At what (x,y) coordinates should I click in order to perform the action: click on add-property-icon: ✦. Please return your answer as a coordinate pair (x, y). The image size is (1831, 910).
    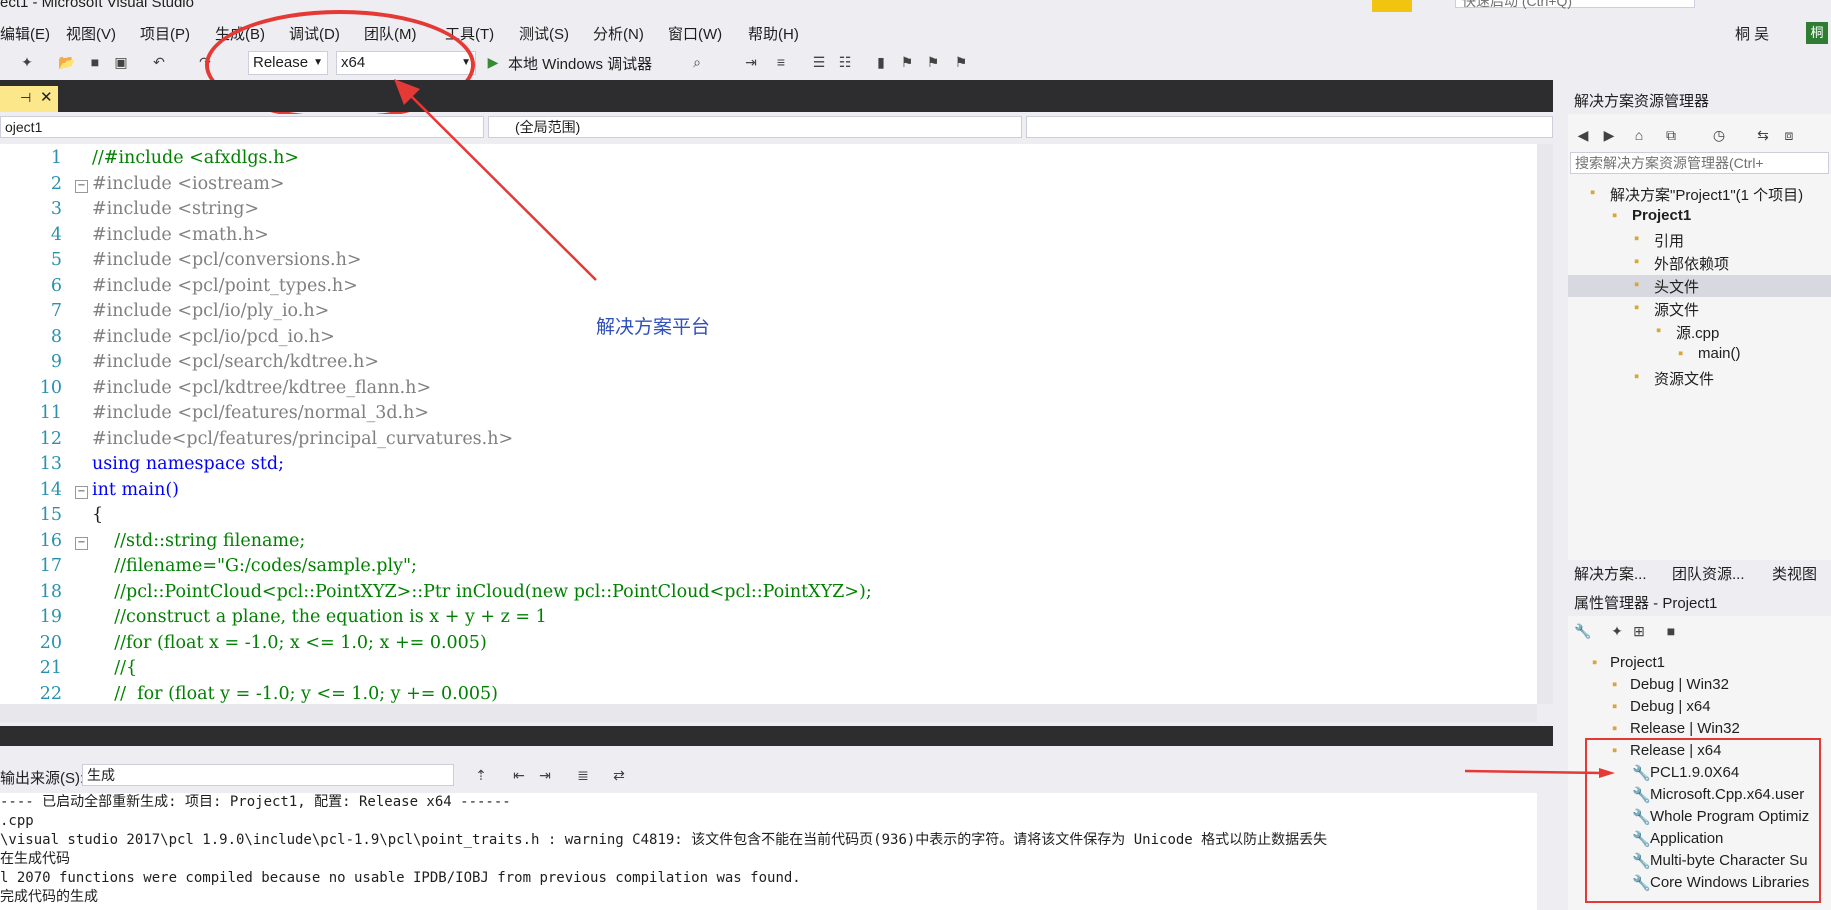
    Looking at the image, I should click on (1617, 631).